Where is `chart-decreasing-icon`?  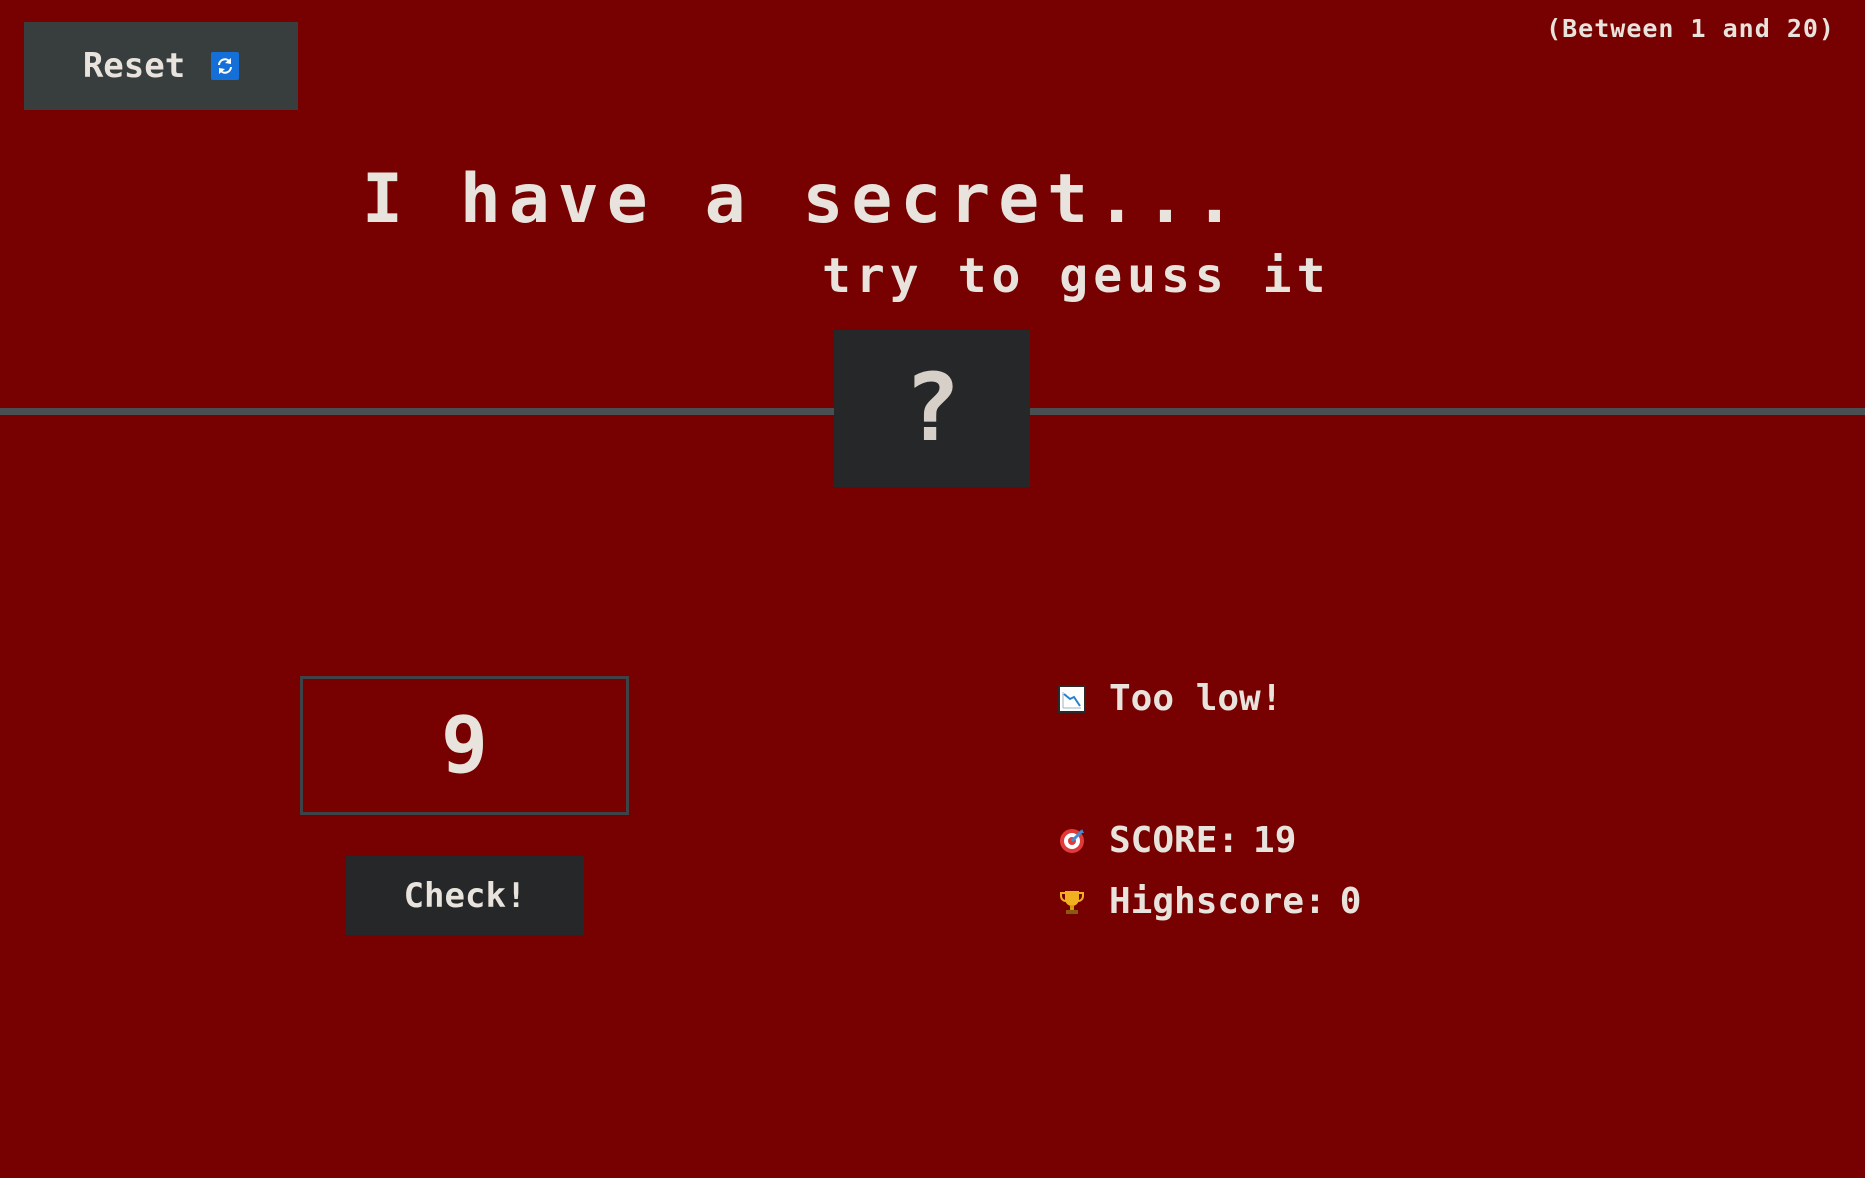 chart-decreasing-icon is located at coordinates (1072, 699).